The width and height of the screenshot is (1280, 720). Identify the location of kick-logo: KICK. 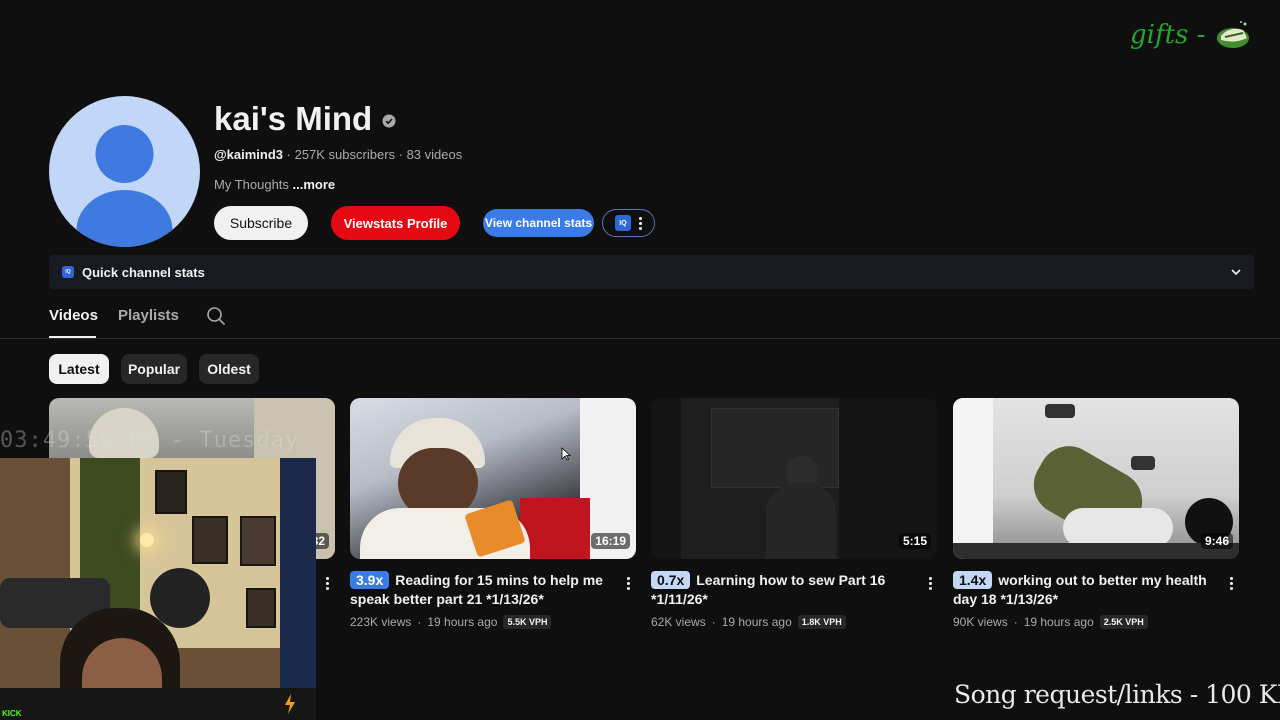
(12, 713).